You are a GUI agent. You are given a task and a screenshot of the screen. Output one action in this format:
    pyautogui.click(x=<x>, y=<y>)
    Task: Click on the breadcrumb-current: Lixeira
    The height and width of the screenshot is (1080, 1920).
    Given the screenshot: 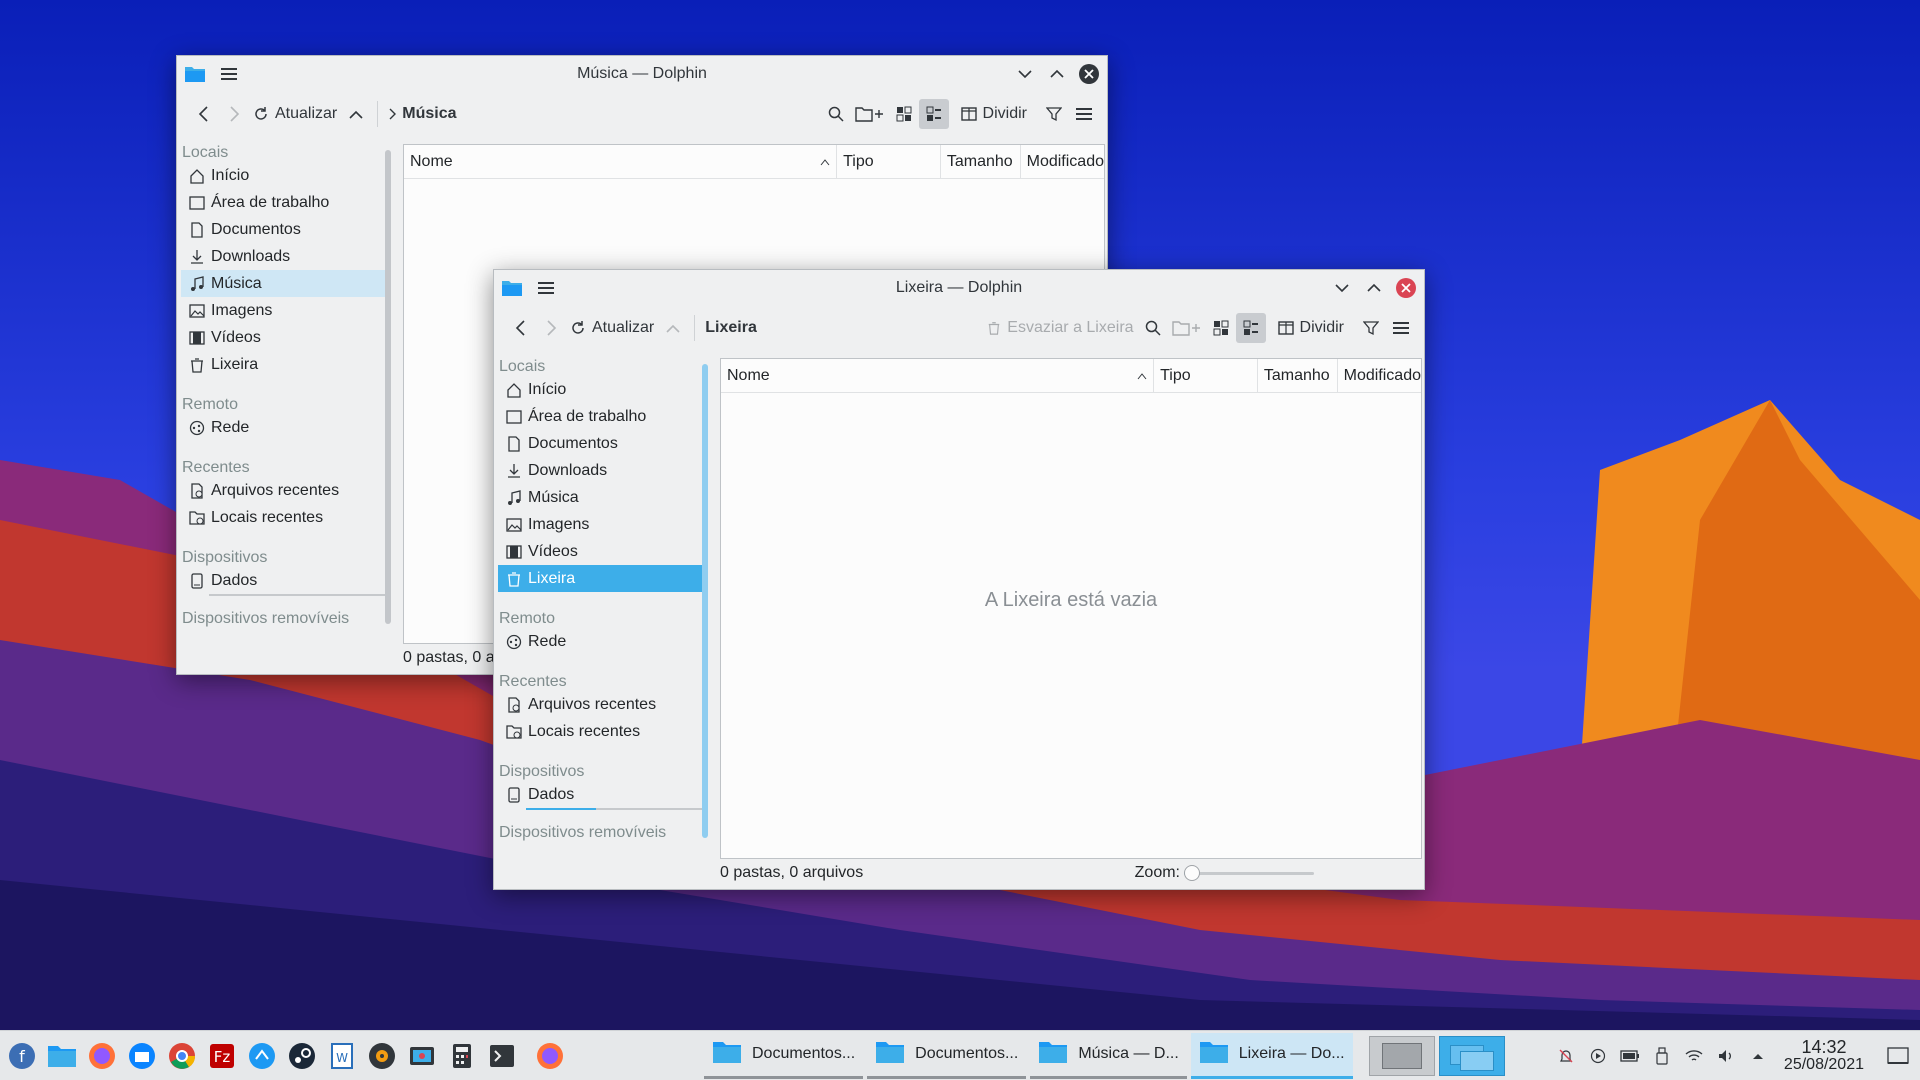 What is the action you would take?
    pyautogui.click(x=731, y=328)
    